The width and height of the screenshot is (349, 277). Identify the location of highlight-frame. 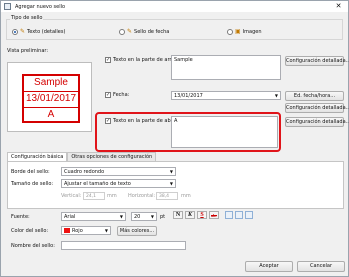
(188, 132).